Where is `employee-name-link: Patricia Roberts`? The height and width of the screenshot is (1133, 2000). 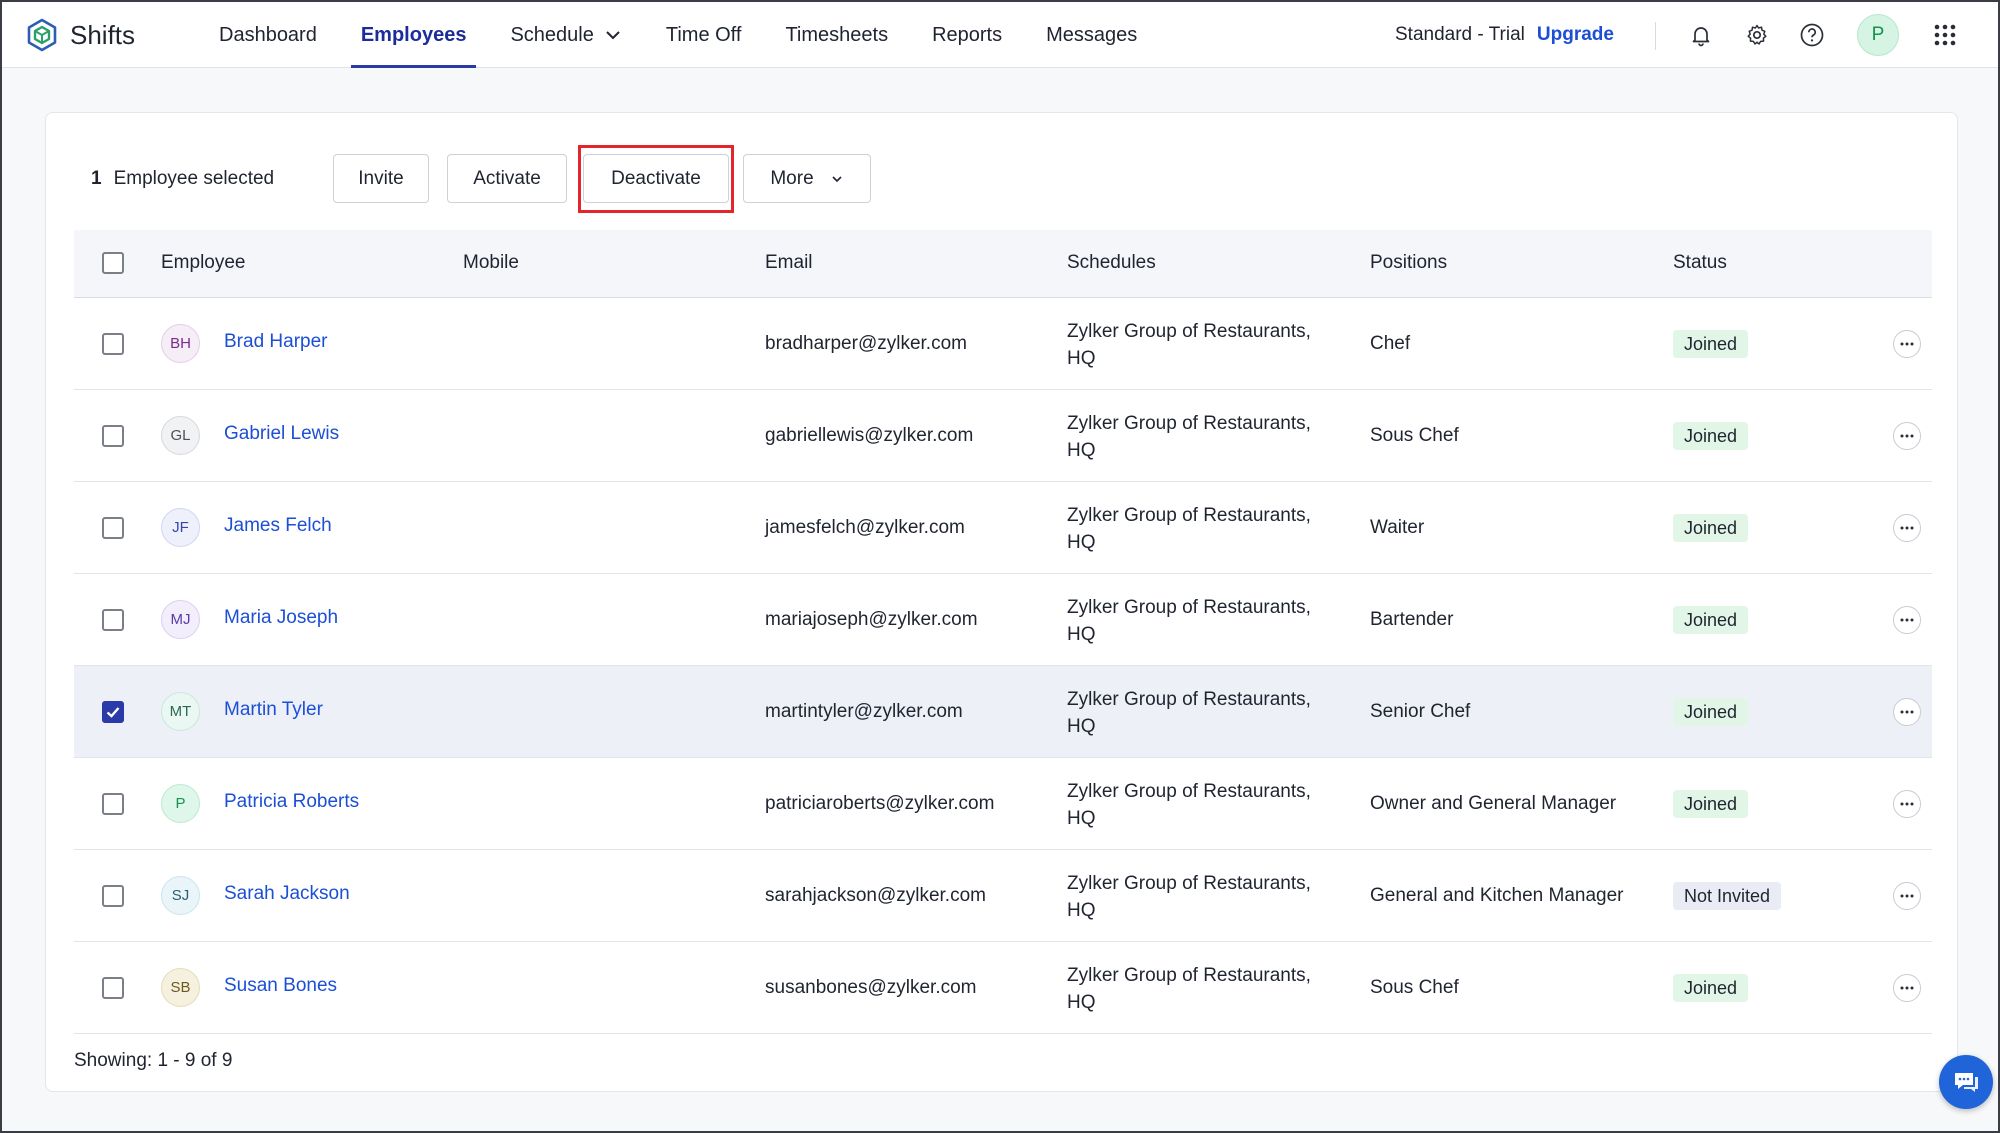 employee-name-link: Patricia Roberts is located at coordinates (291, 802).